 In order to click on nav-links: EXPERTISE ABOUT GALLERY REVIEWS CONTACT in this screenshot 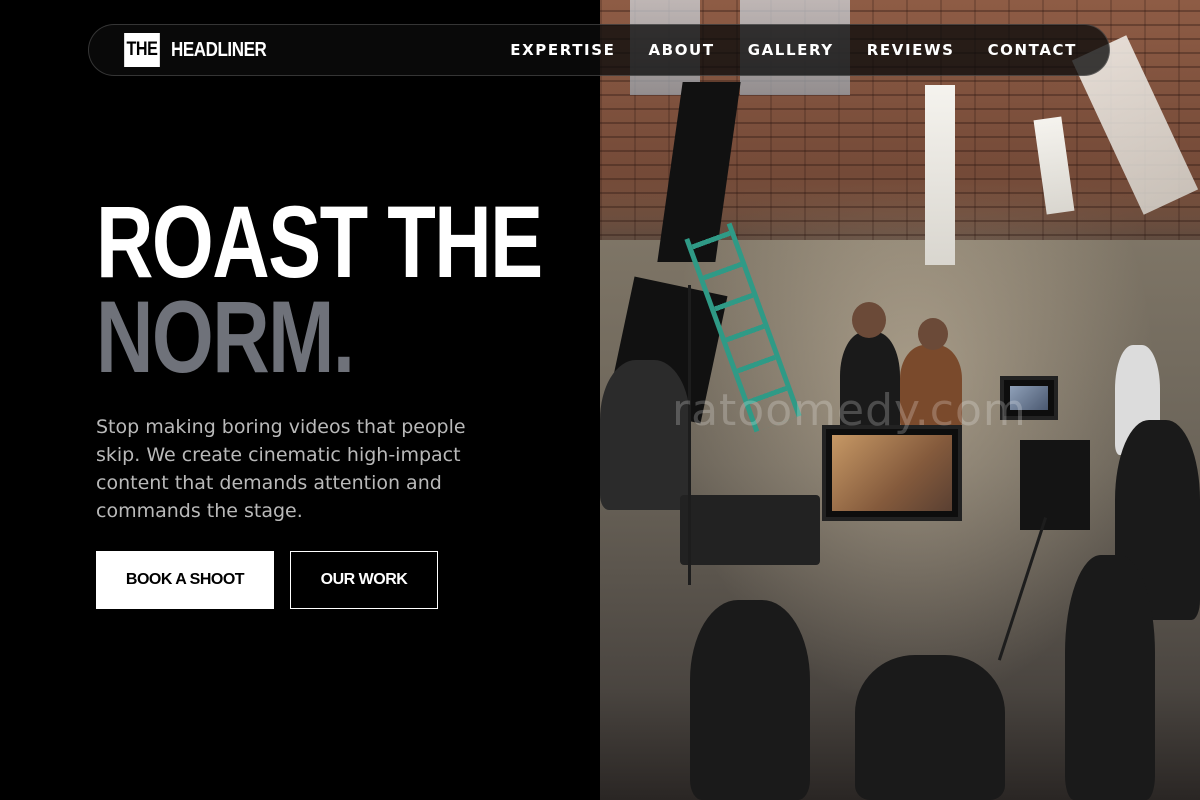, I will do `click(793, 50)`.